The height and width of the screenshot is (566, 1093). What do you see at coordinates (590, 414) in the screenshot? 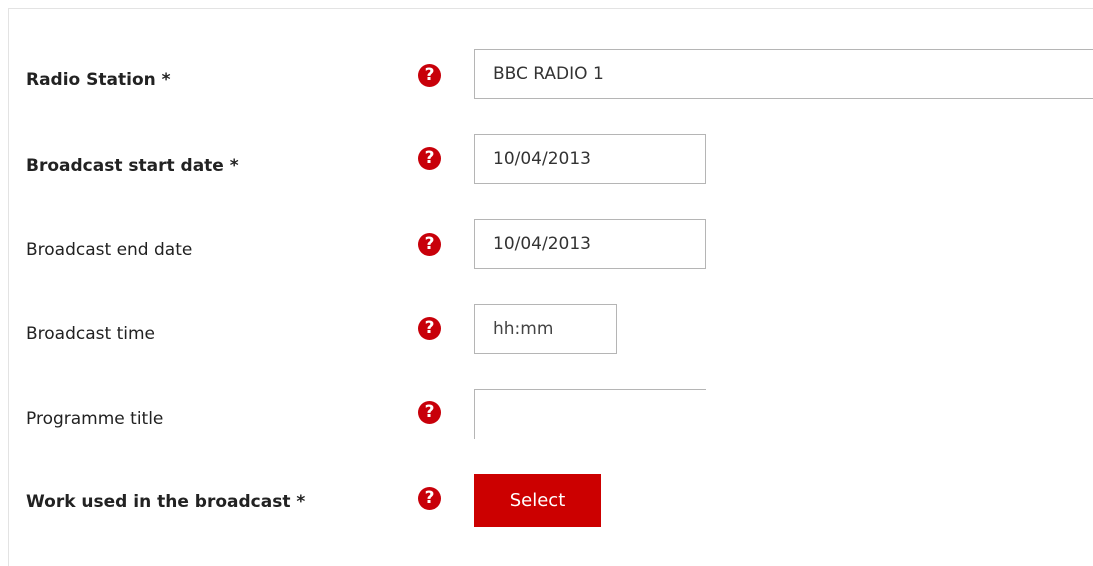
I see `programme-title-input` at bounding box center [590, 414].